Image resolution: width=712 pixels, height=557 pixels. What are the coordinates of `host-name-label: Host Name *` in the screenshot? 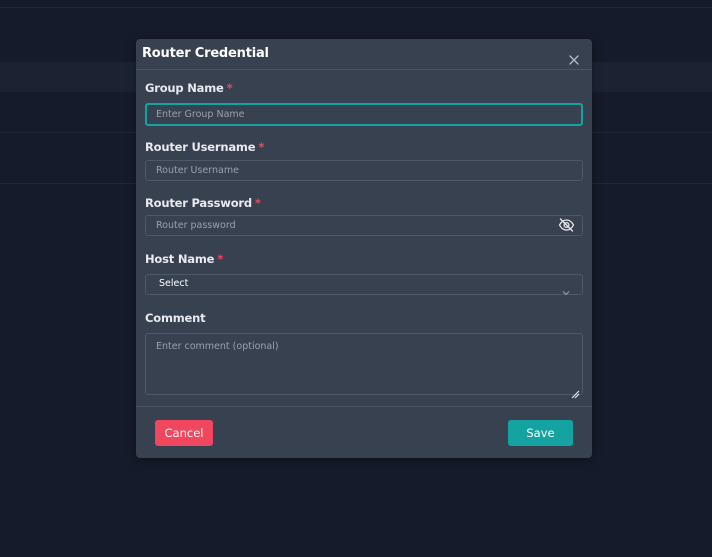 It's located at (184, 259).